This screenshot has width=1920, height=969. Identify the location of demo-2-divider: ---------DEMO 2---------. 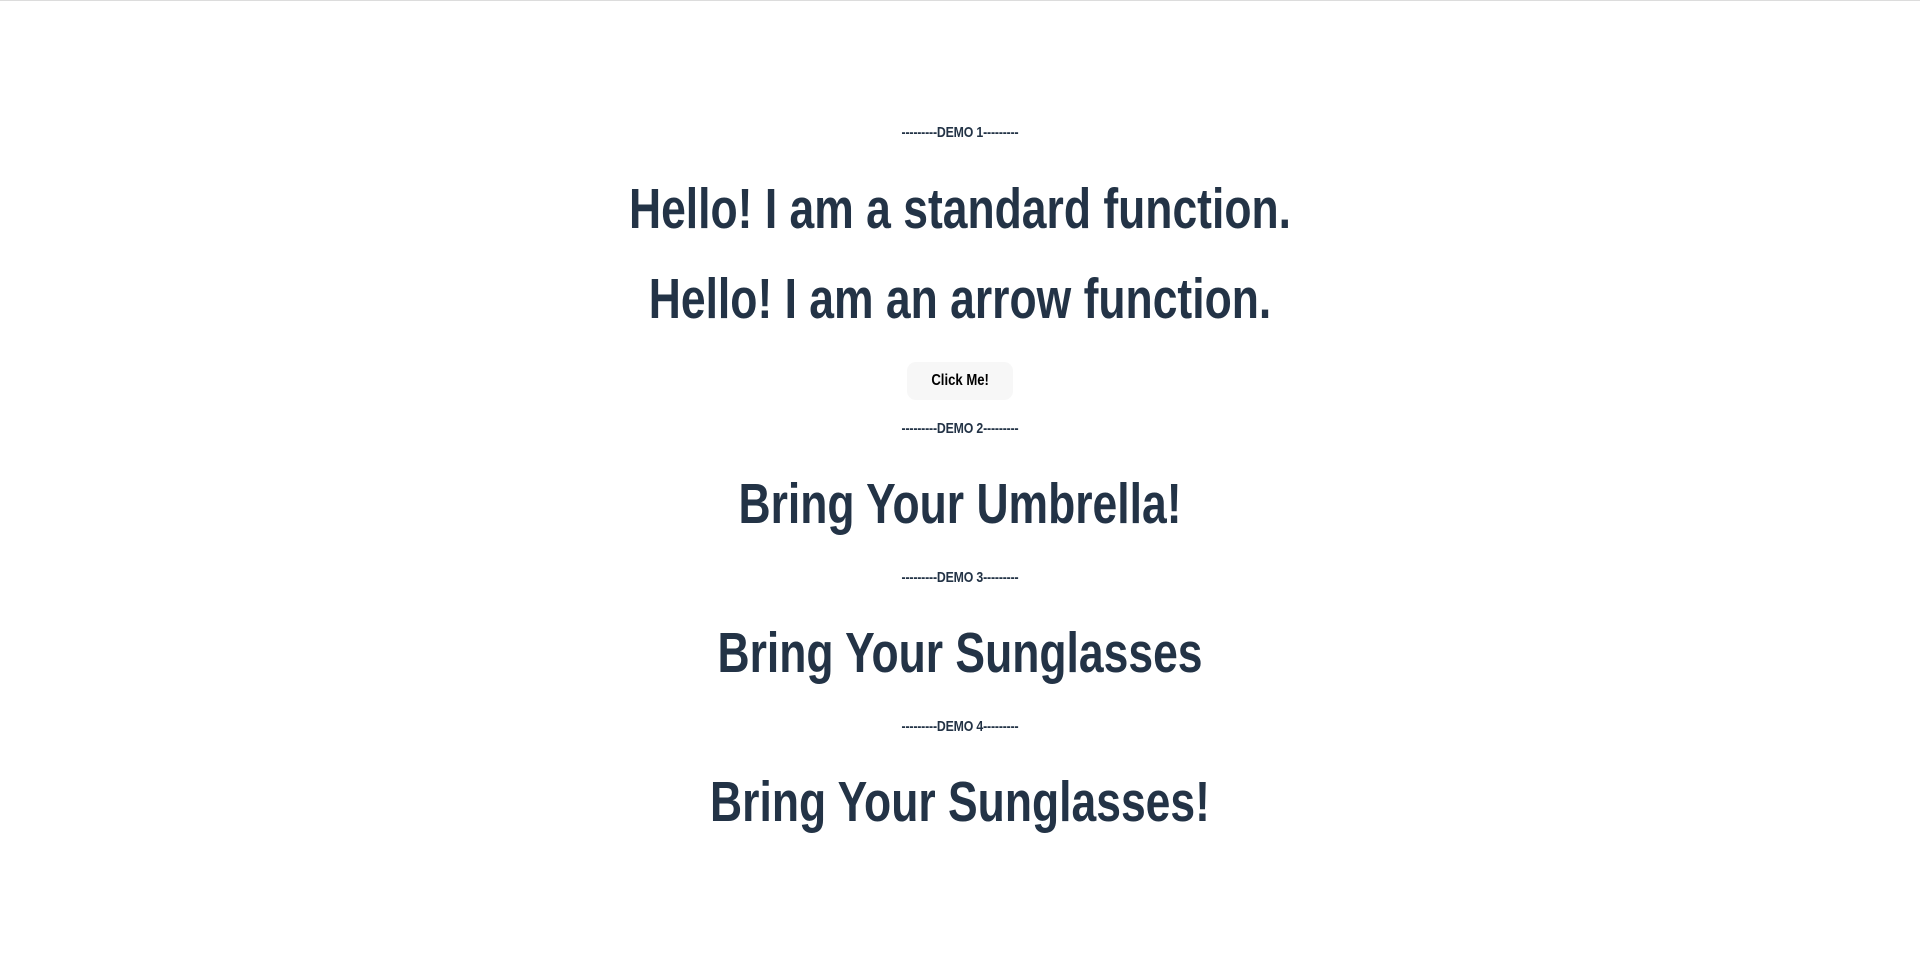
(960, 428).